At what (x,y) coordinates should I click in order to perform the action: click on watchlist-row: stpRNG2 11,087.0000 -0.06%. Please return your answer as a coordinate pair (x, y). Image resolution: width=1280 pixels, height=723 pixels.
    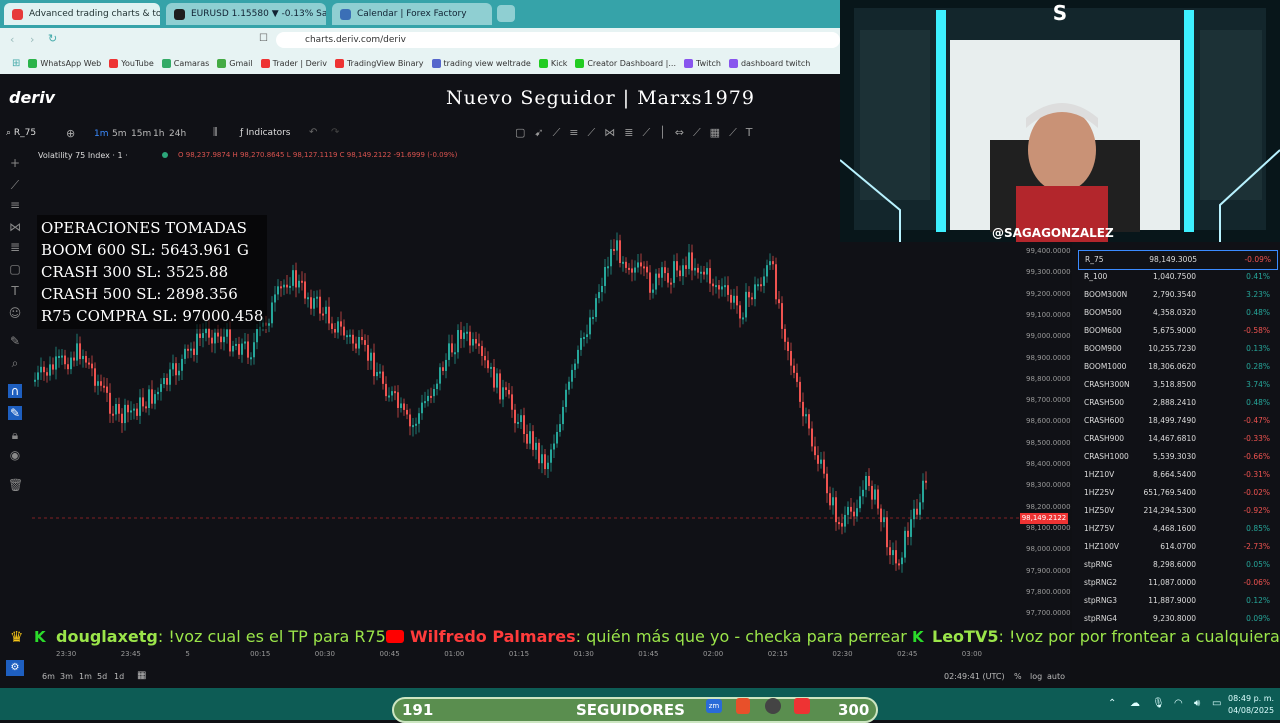
    Looking at the image, I should click on (1177, 583).